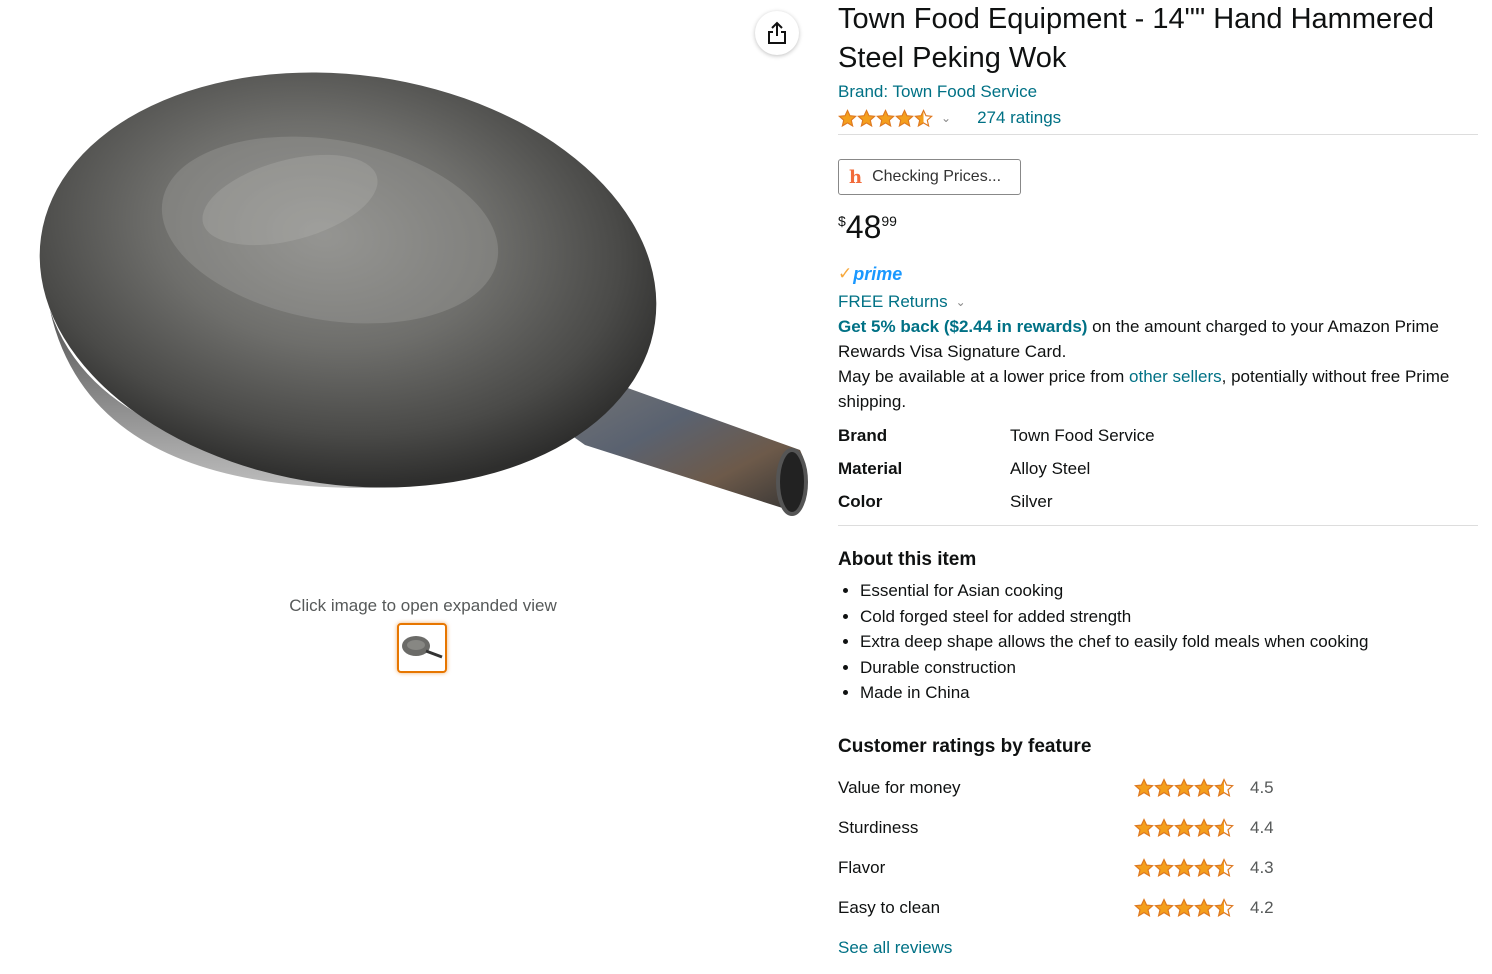 Image resolution: width=1492 pixels, height=974 pixels. What do you see at coordinates (856, 177) in the screenshot?
I see `honey-icon: h` at bounding box center [856, 177].